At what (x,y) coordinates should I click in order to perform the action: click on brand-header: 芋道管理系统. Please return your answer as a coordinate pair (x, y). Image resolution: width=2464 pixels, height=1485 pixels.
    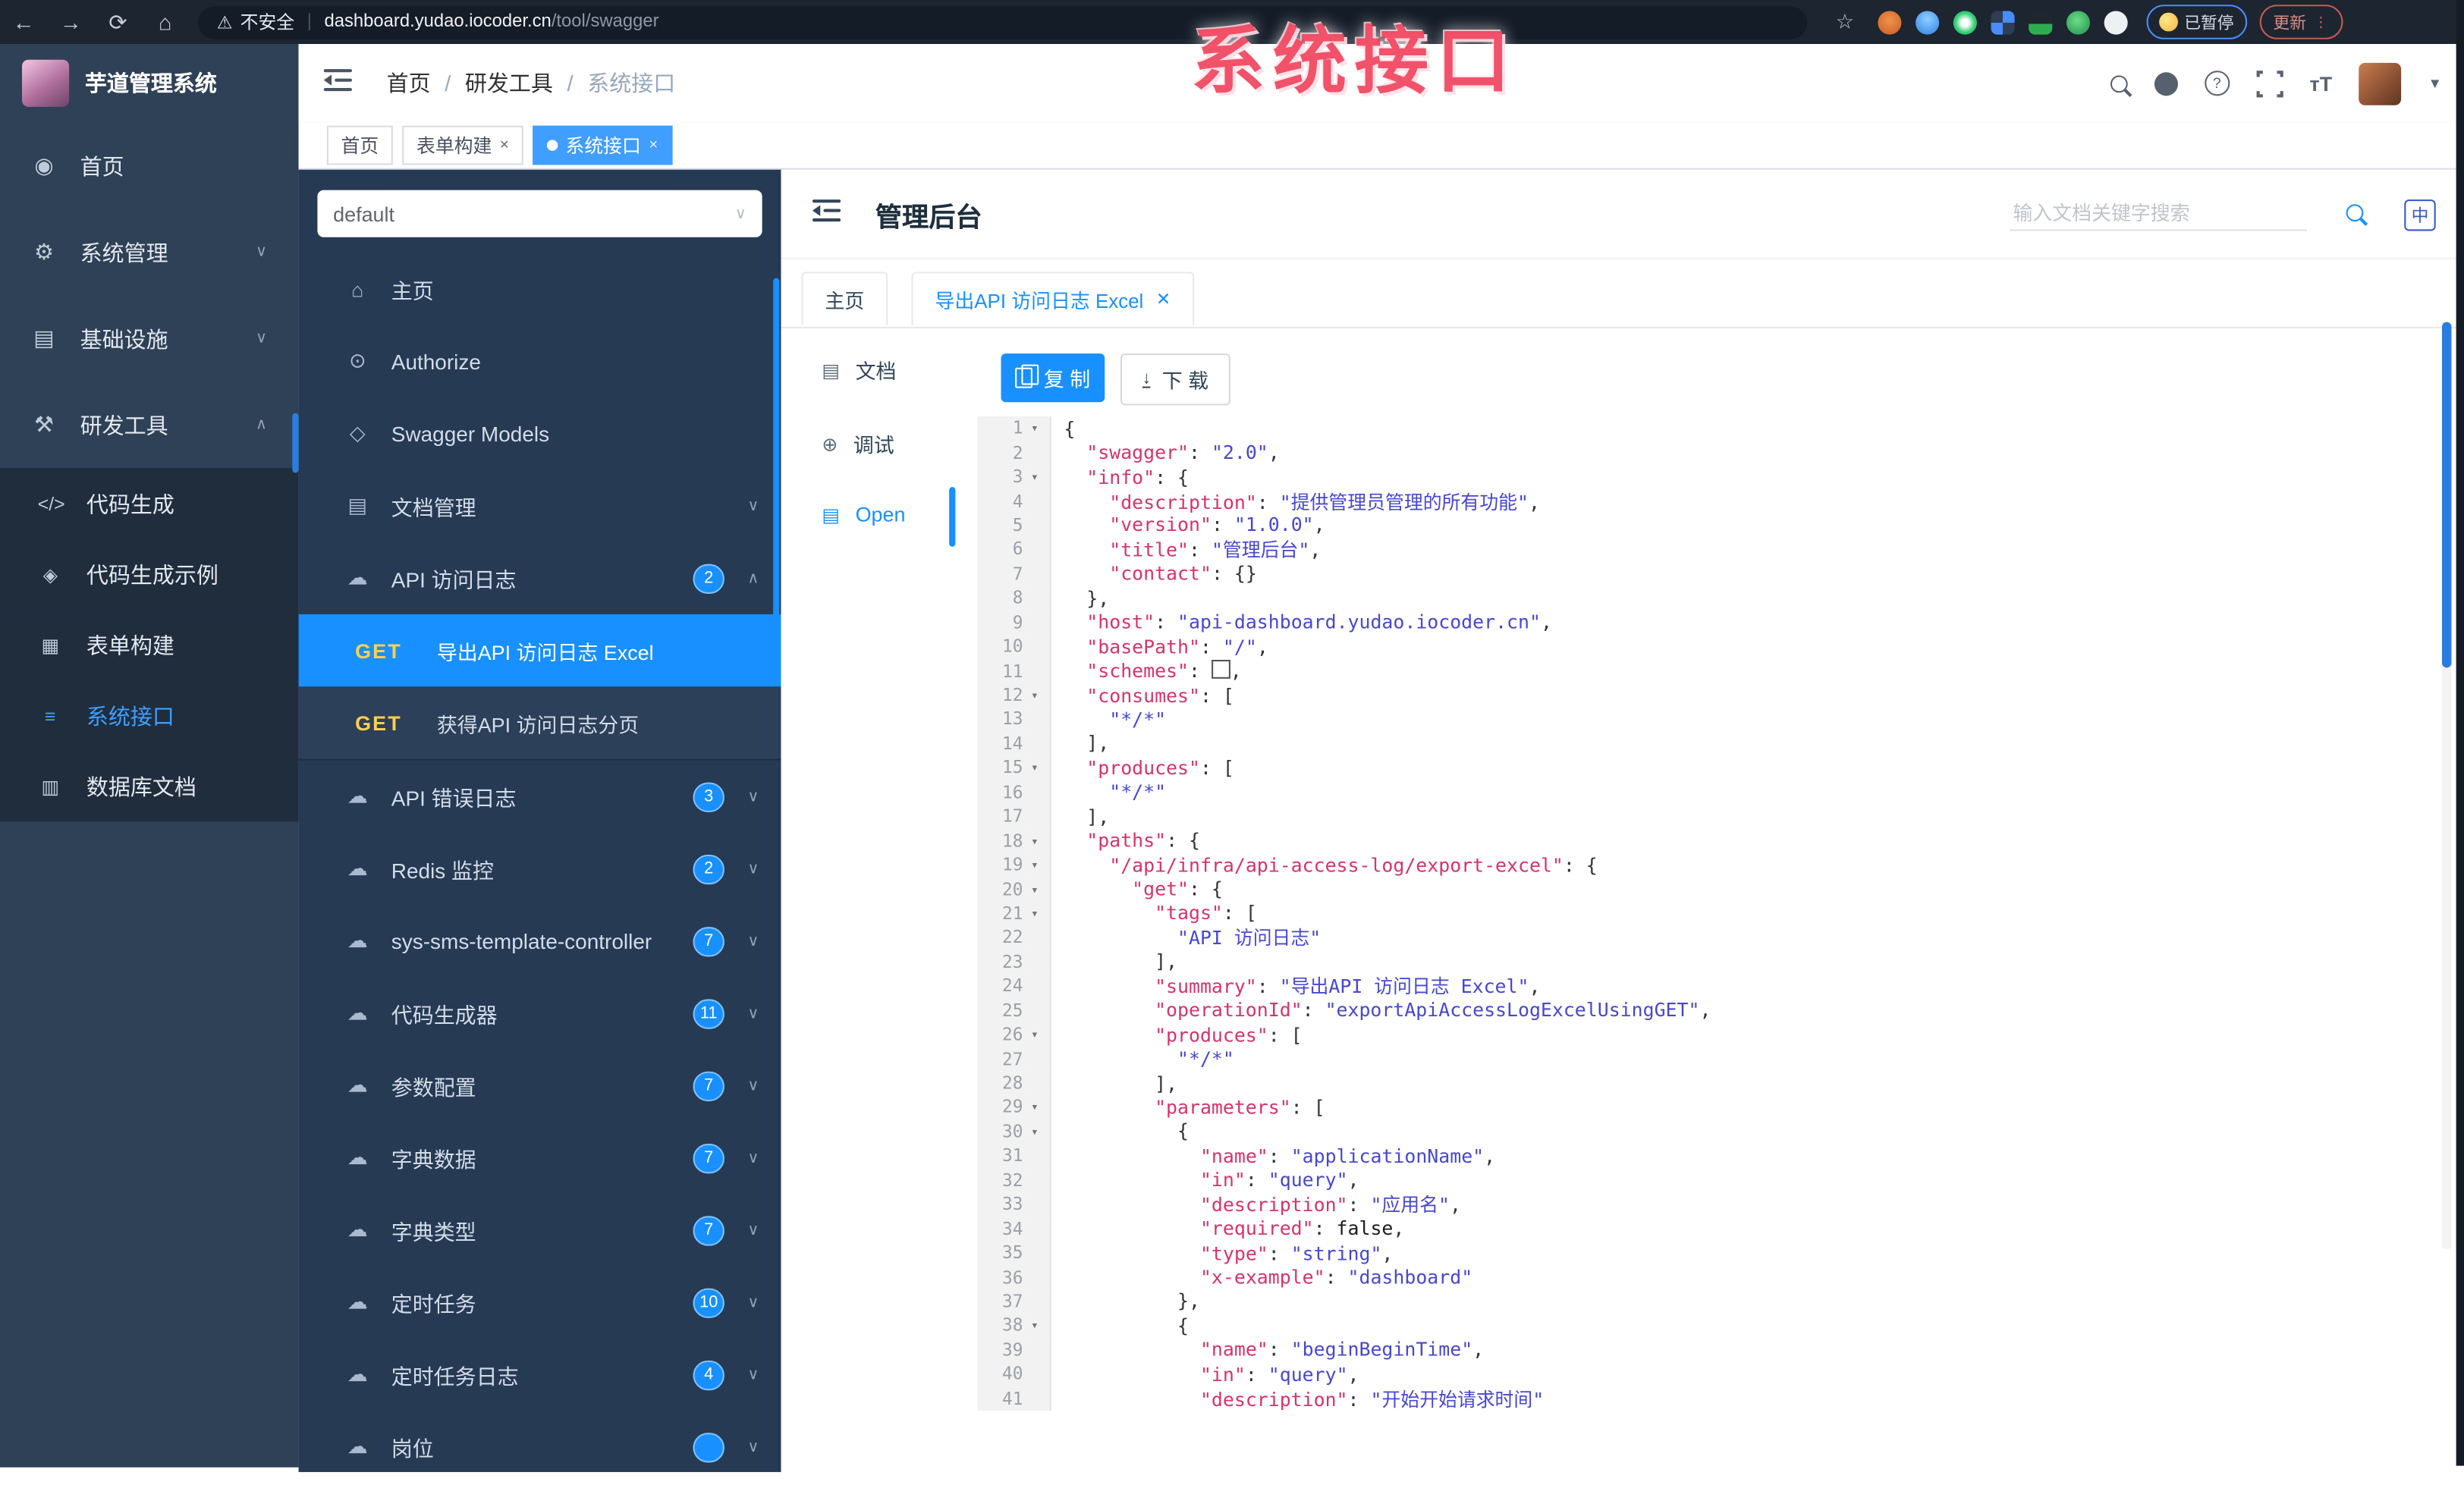
    Looking at the image, I should click on (149, 83).